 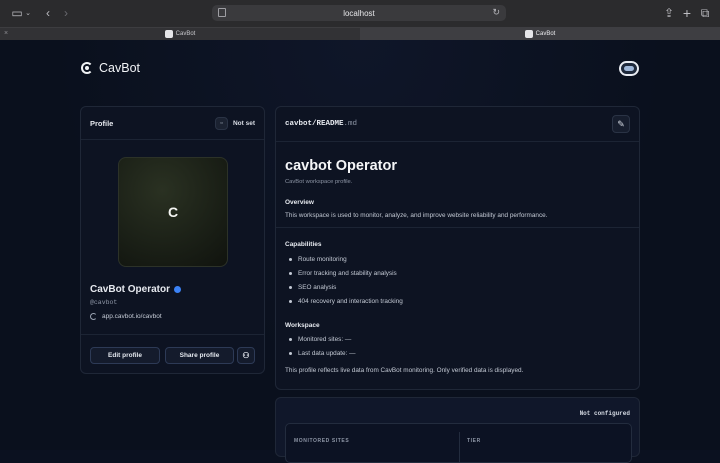 What do you see at coordinates (341, 166) in the screenshot?
I see `readme-title: cavbot Operator` at bounding box center [341, 166].